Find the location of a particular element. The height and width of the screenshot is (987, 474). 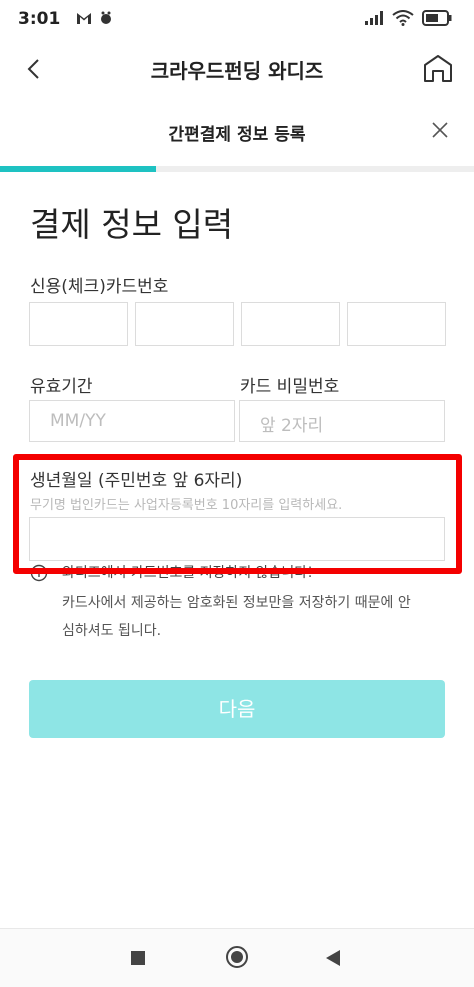

sub-header-title: 간편결제 정보 등록 is located at coordinates (237, 135).